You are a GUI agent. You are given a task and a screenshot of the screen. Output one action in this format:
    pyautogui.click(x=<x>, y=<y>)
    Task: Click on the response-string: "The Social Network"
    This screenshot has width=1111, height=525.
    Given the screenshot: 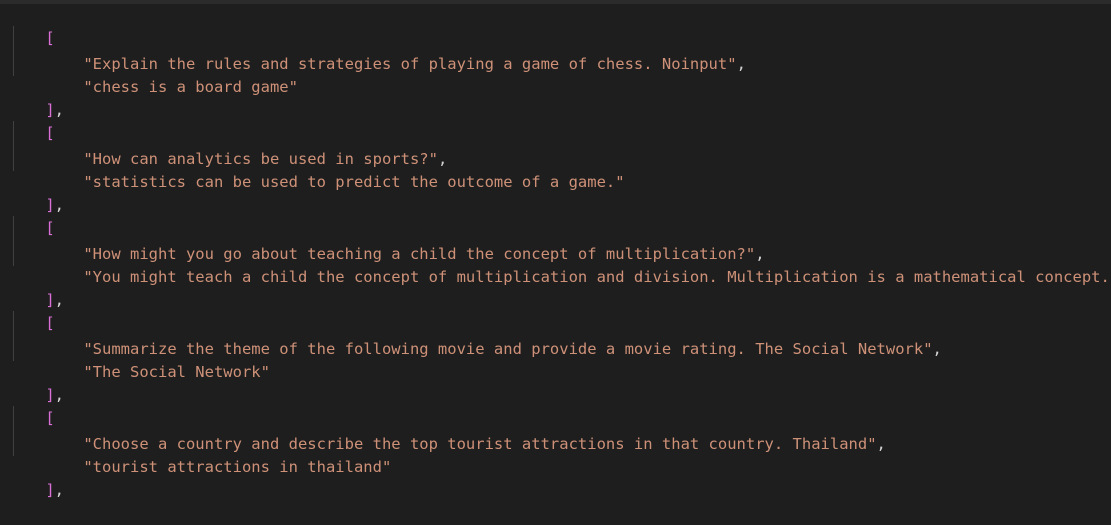 What is the action you would take?
    pyautogui.click(x=176, y=372)
    